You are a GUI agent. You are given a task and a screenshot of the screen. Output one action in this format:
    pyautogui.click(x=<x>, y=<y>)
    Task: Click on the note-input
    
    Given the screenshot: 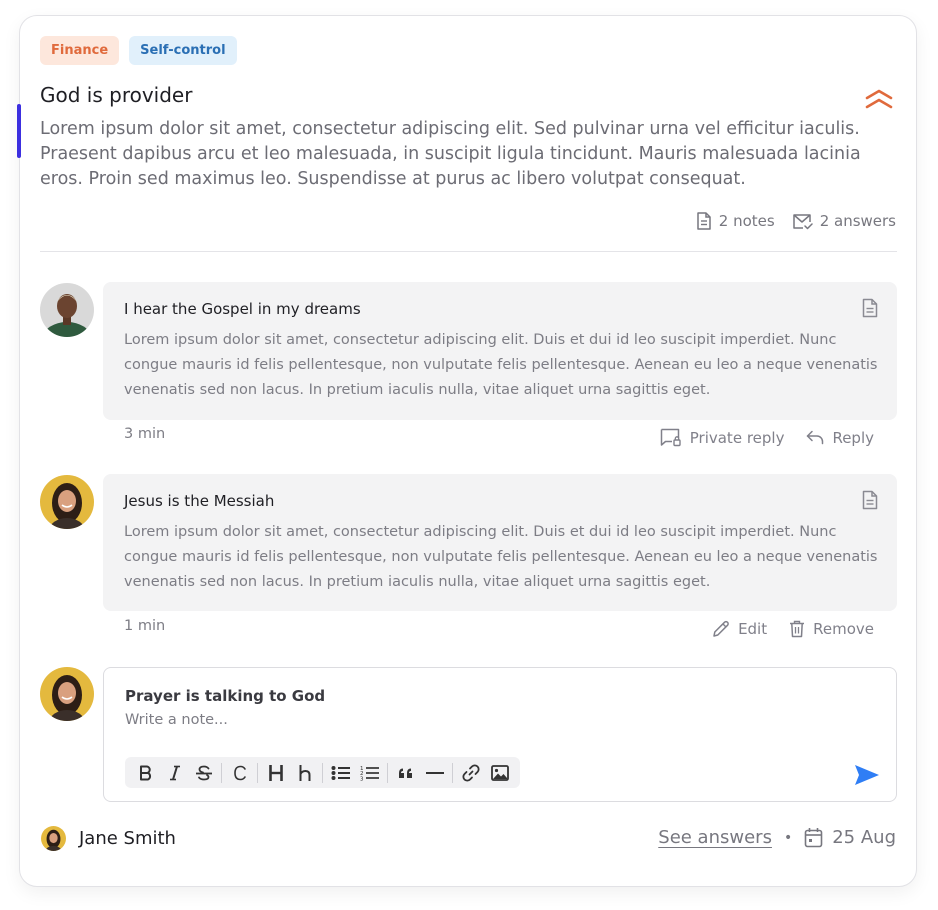 What is the action you would take?
    pyautogui.click(x=475, y=720)
    